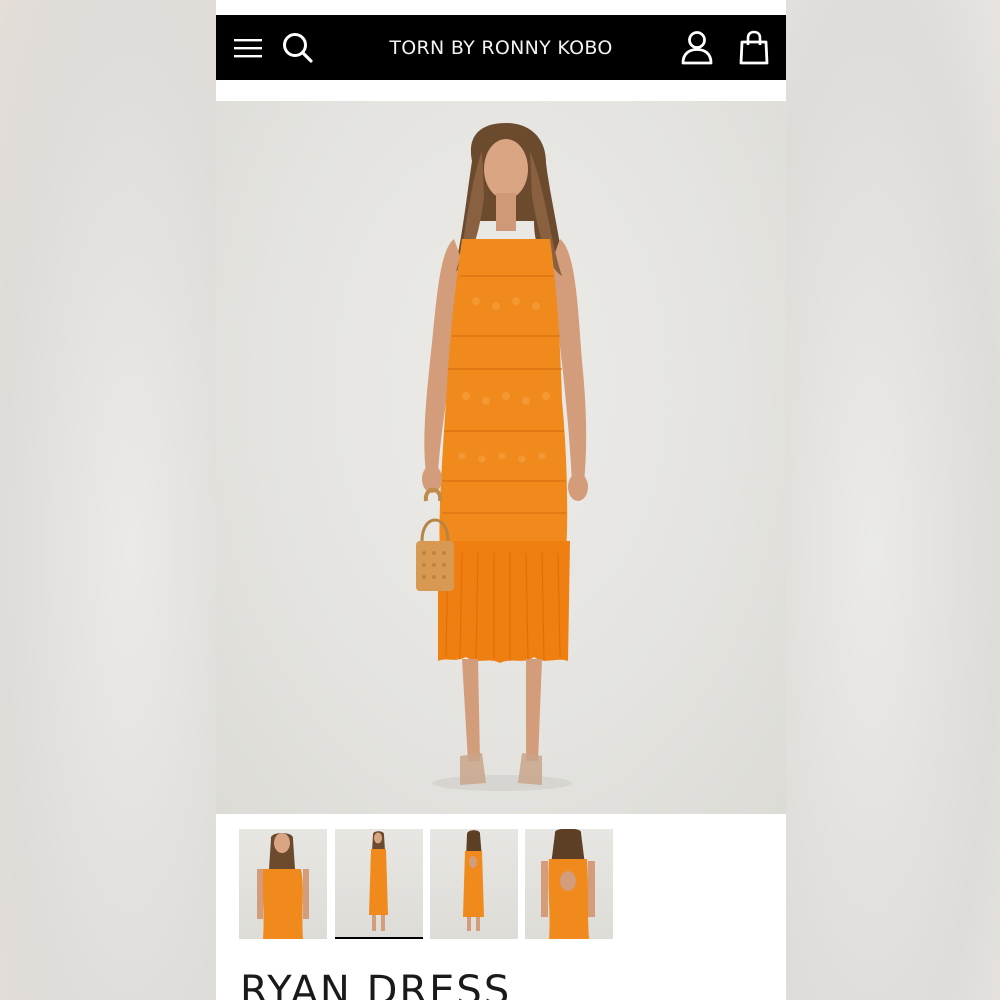  Describe the element at coordinates (248, 47) in the screenshot. I see `menu-icon` at that location.